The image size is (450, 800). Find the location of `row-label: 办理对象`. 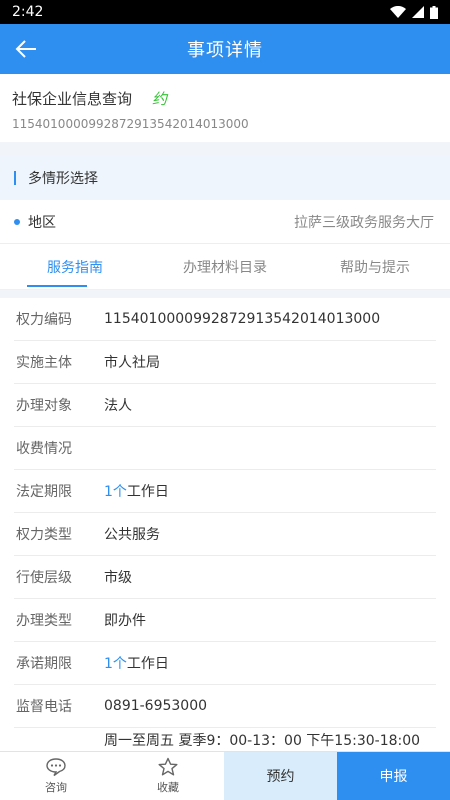

row-label: 办理对象 is located at coordinates (44, 406).